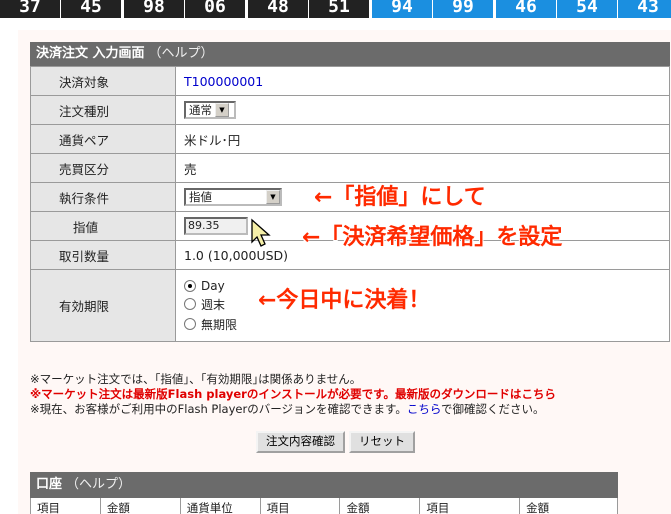  I want to click on pair-value: 米ドル･円, so click(422, 139).